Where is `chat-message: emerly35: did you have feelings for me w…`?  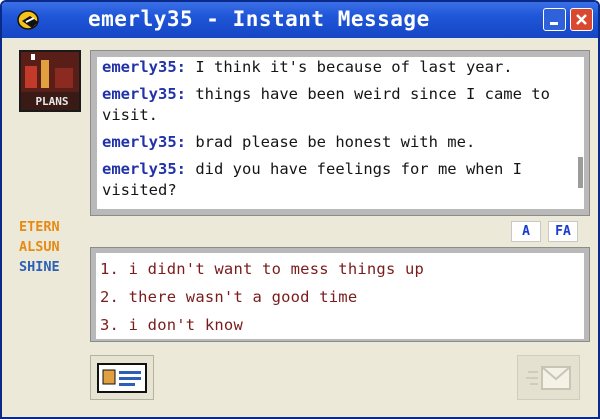 chat-message: emerly35: did you have feelings for me w… is located at coordinates (312, 179).